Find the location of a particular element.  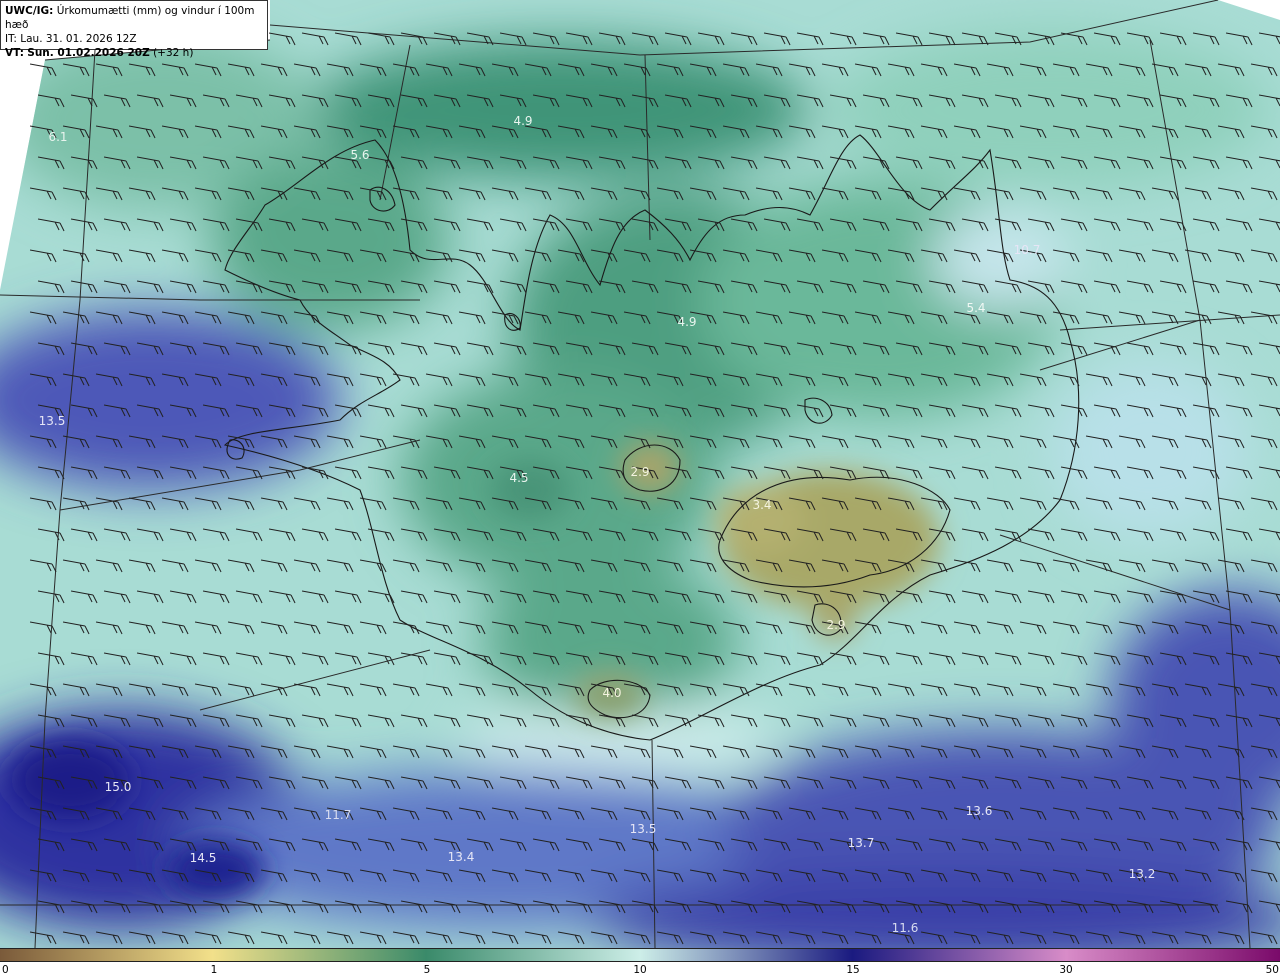

colorbar-tick: 30 is located at coordinates (1066, 970).